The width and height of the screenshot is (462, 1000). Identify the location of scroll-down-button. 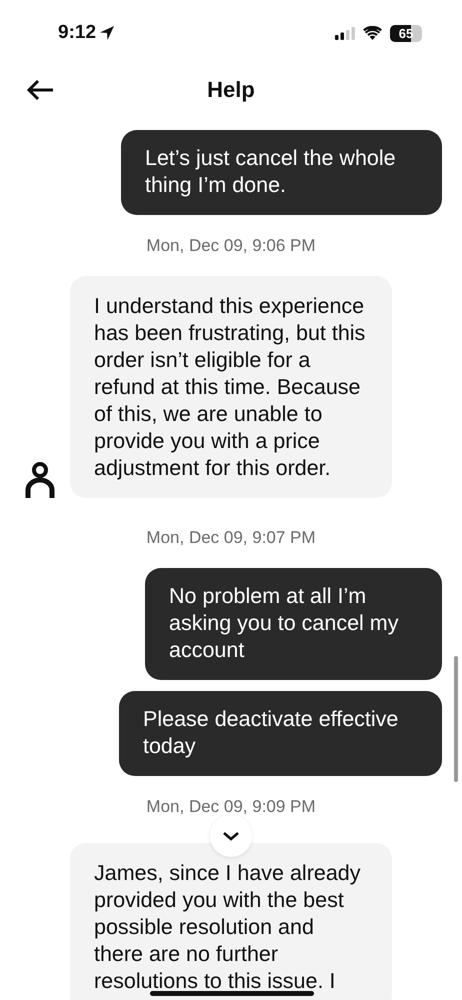
(231, 836).